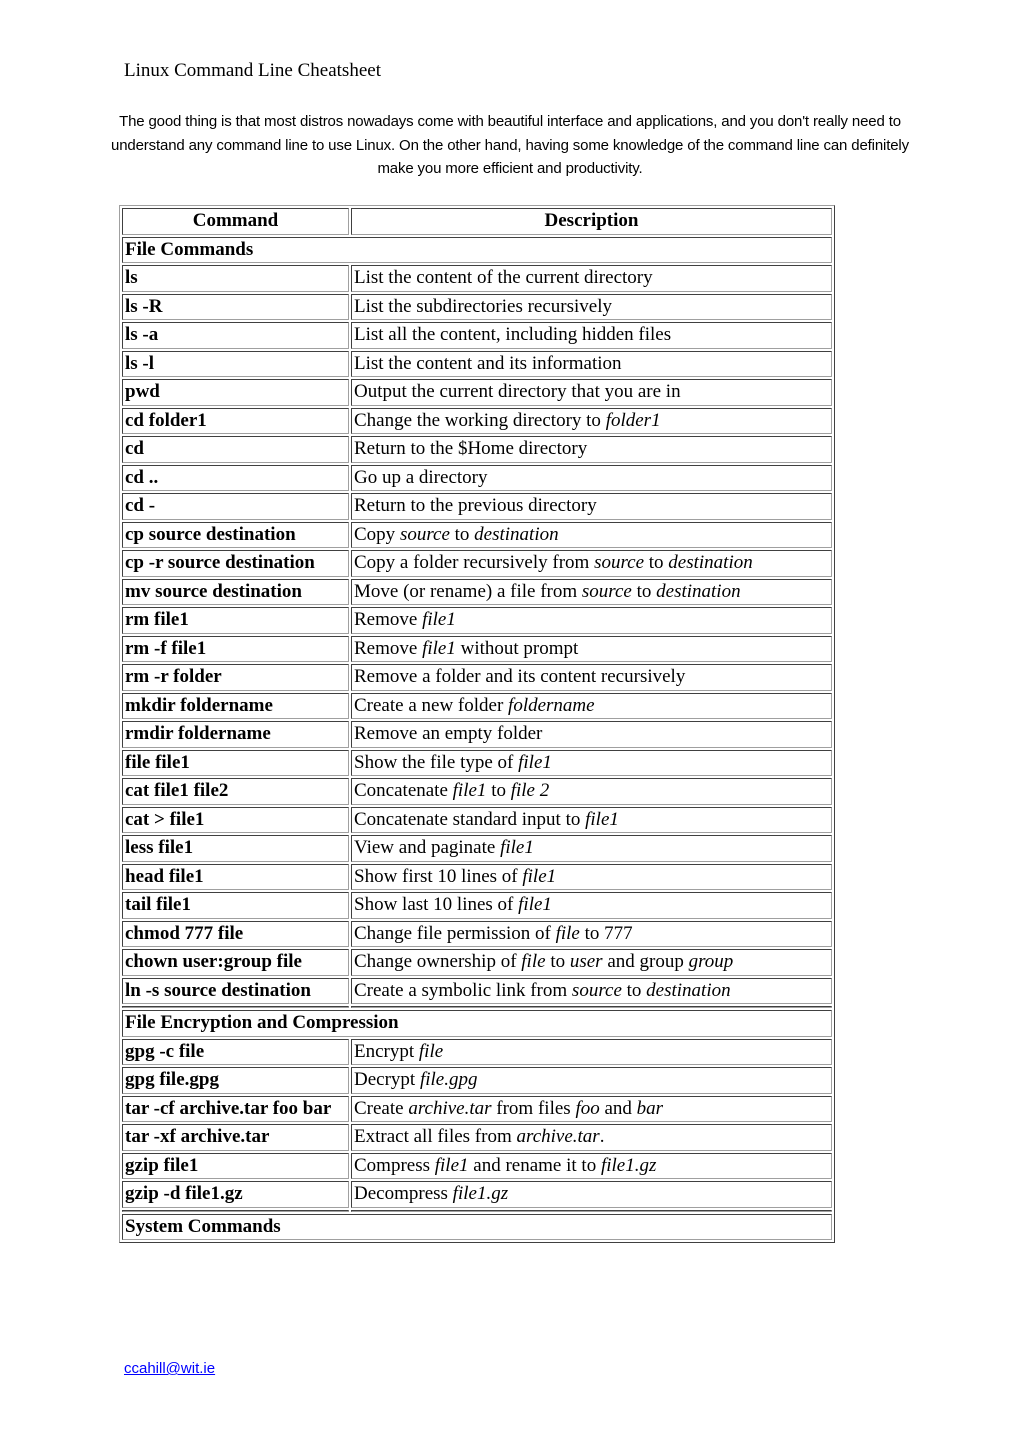 This screenshot has height=1442, width=1020. Describe the element at coordinates (602, 1137) in the screenshot. I see `description-text: .` at that location.